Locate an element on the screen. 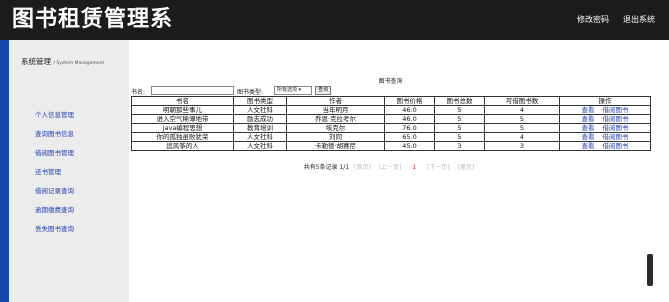  search-button: 查询 is located at coordinates (323, 90).